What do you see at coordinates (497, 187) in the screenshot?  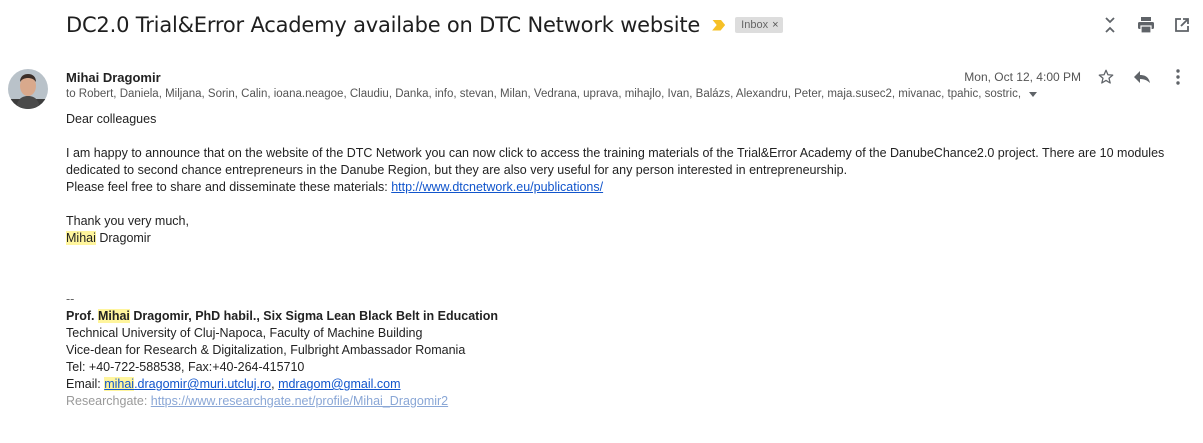 I see `publications-link: http://www.dtcnetwork.eu/publications/` at bounding box center [497, 187].